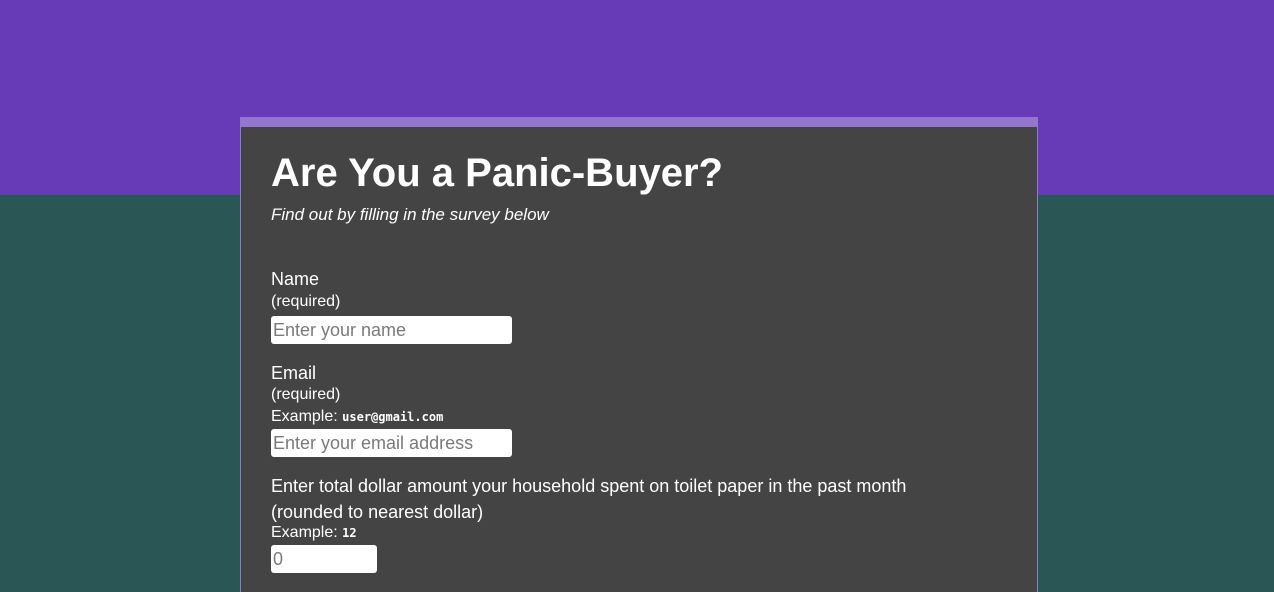 The image size is (1274, 592). What do you see at coordinates (295, 279) in the screenshot?
I see `name-label: Name` at bounding box center [295, 279].